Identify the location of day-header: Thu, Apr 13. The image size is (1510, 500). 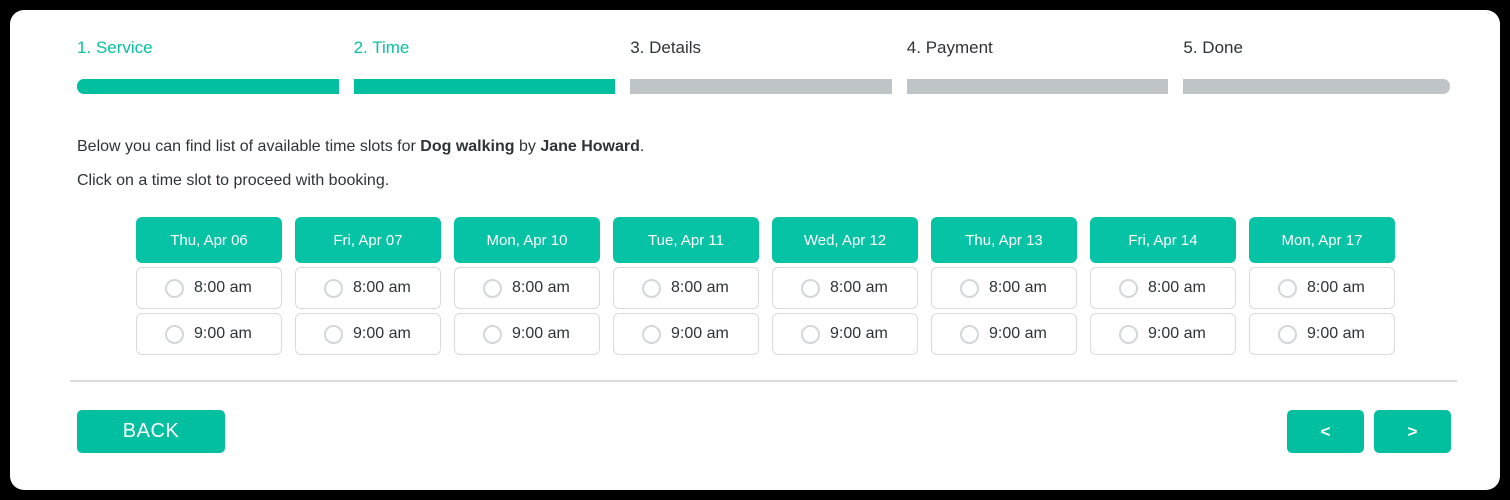
(1004, 240).